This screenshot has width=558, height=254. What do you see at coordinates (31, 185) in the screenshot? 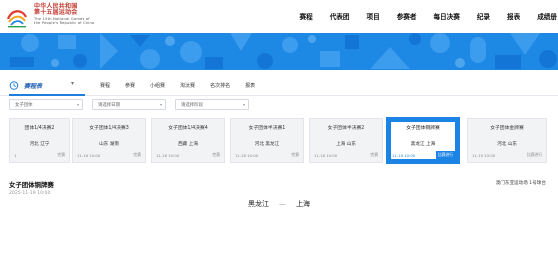
I see `match-detail-title: 女子团体铜牌赛` at bounding box center [31, 185].